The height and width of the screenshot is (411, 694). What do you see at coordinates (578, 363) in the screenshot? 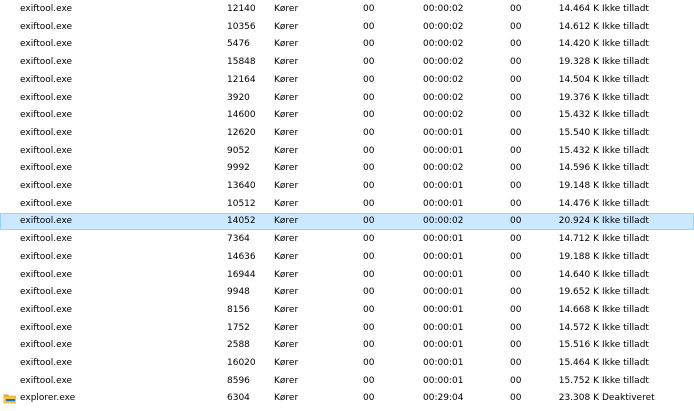
I see `memory-cell: 15.464 K` at bounding box center [578, 363].